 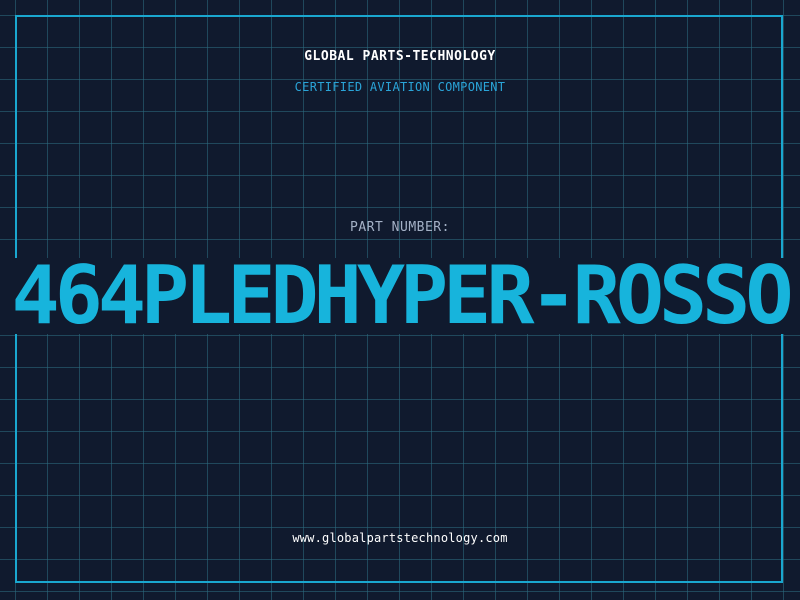 I want to click on part-number-band: 464PLEDHYPER-ROSSO, so click(x=400, y=296).